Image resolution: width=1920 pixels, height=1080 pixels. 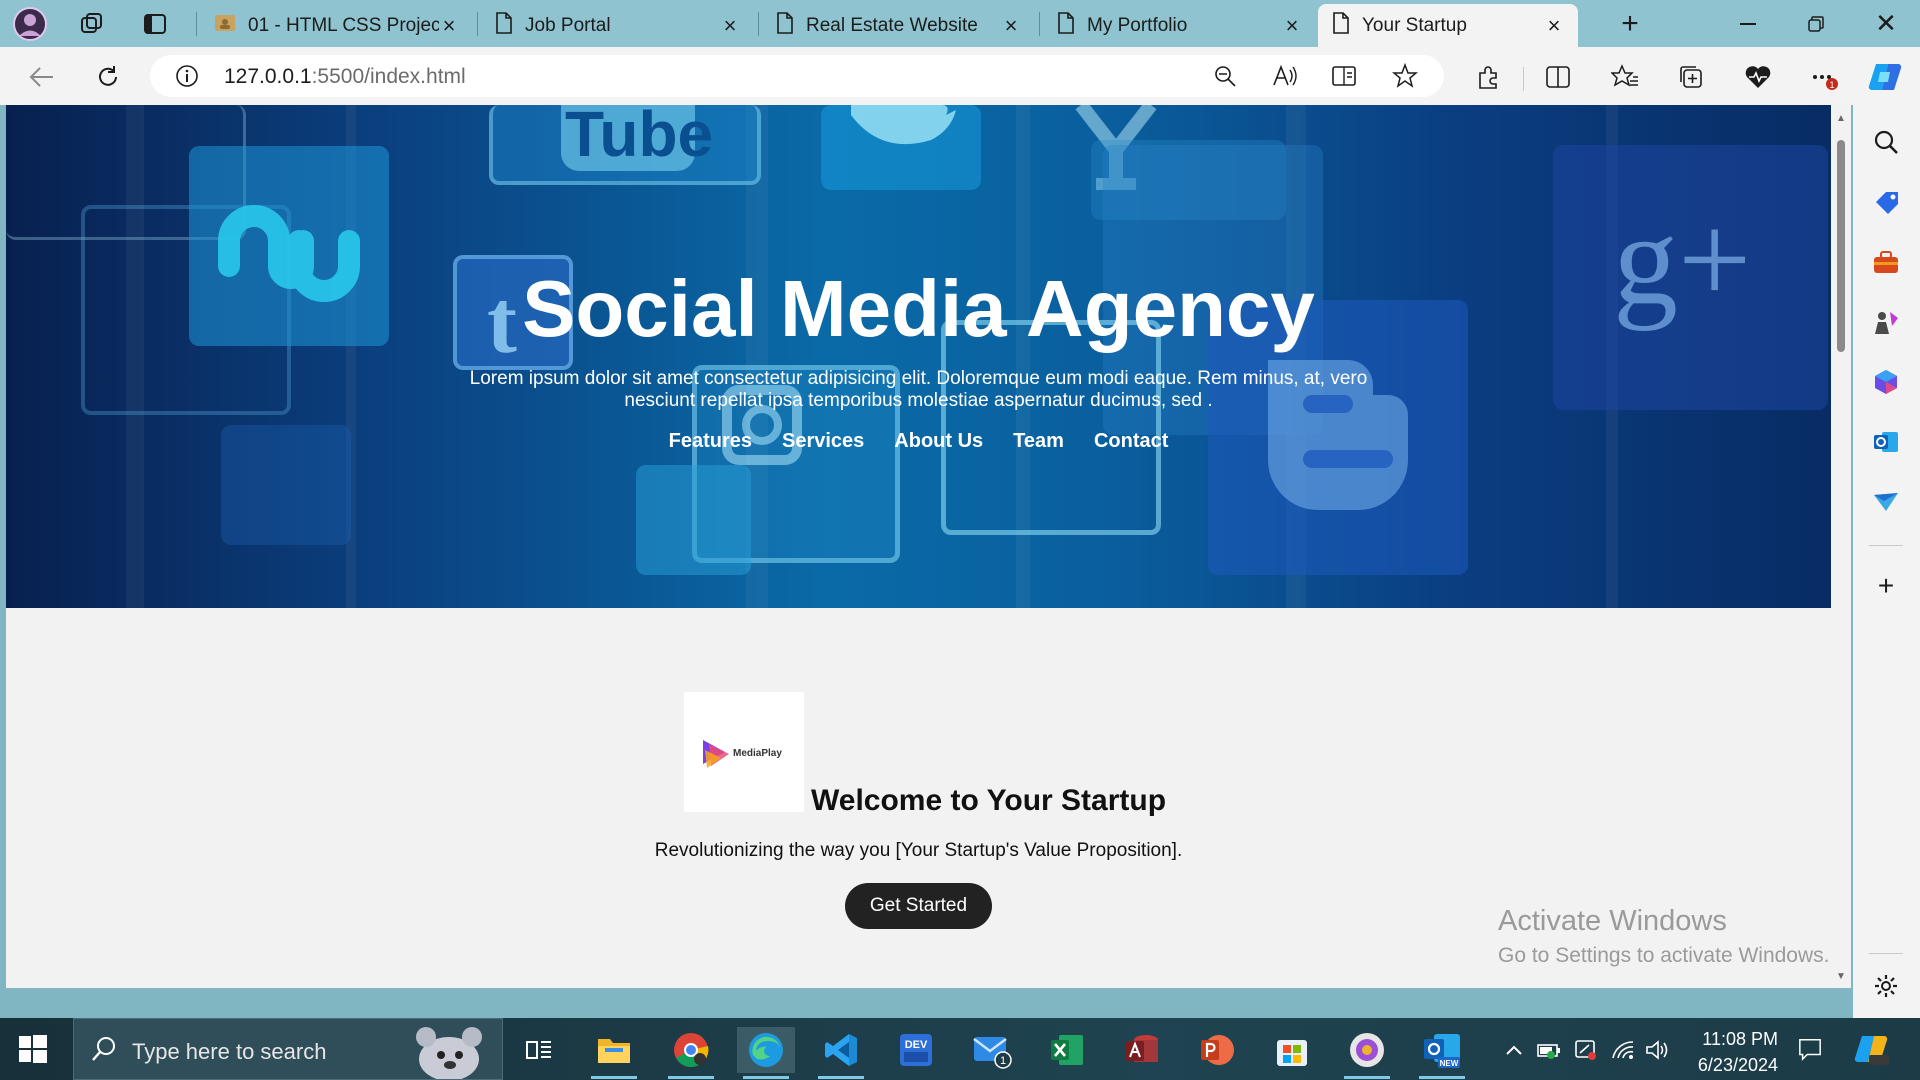 I want to click on hero-title: Social Media Agency, so click(x=918, y=308).